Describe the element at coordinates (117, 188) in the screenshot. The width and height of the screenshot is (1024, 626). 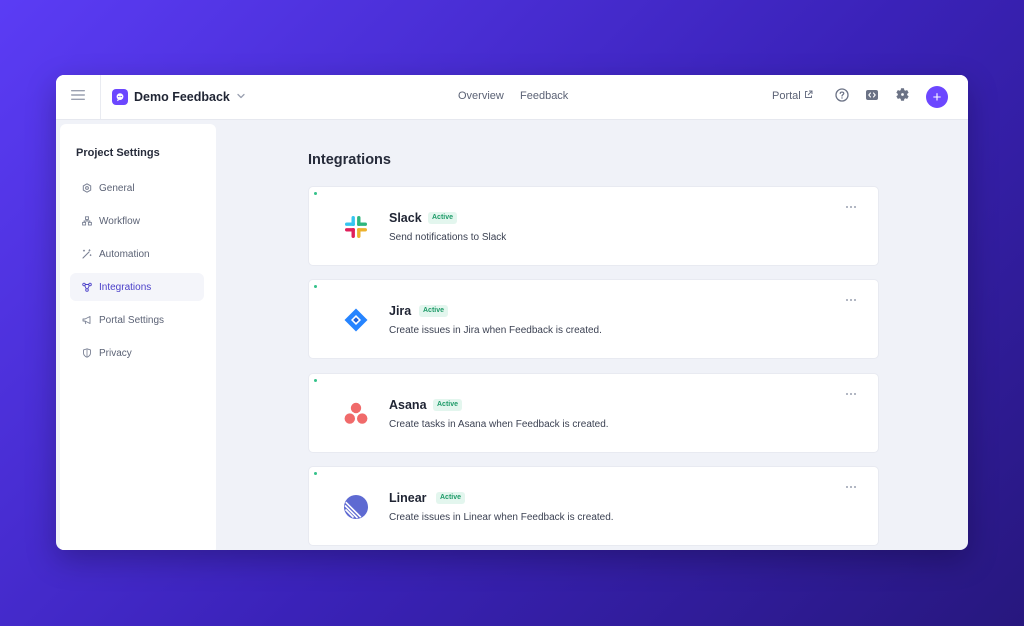
I see `sidebar-item-label: General` at that location.